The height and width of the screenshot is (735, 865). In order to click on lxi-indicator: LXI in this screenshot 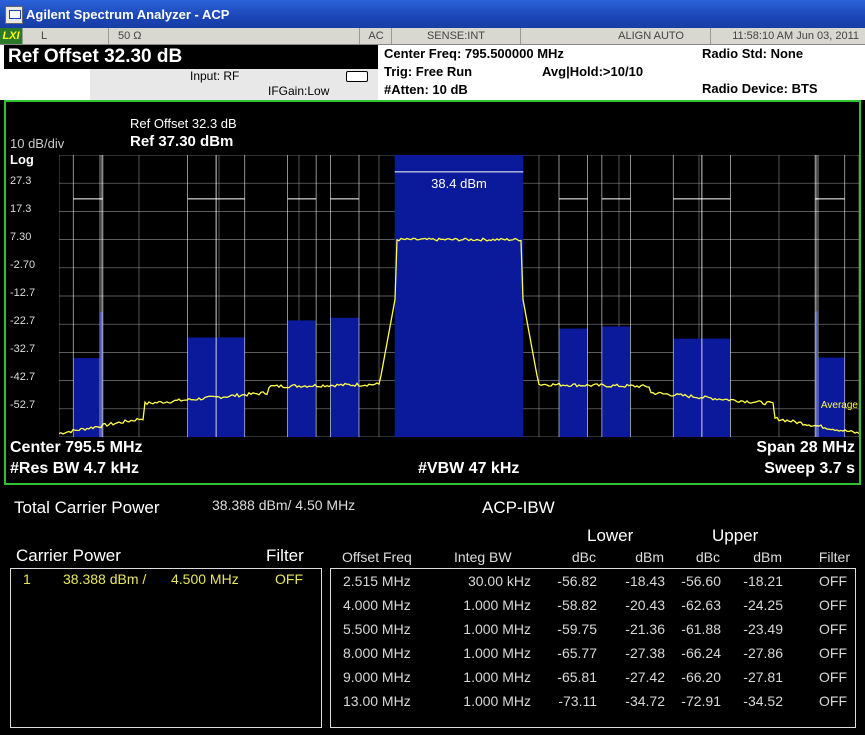, I will do `click(11, 36)`.